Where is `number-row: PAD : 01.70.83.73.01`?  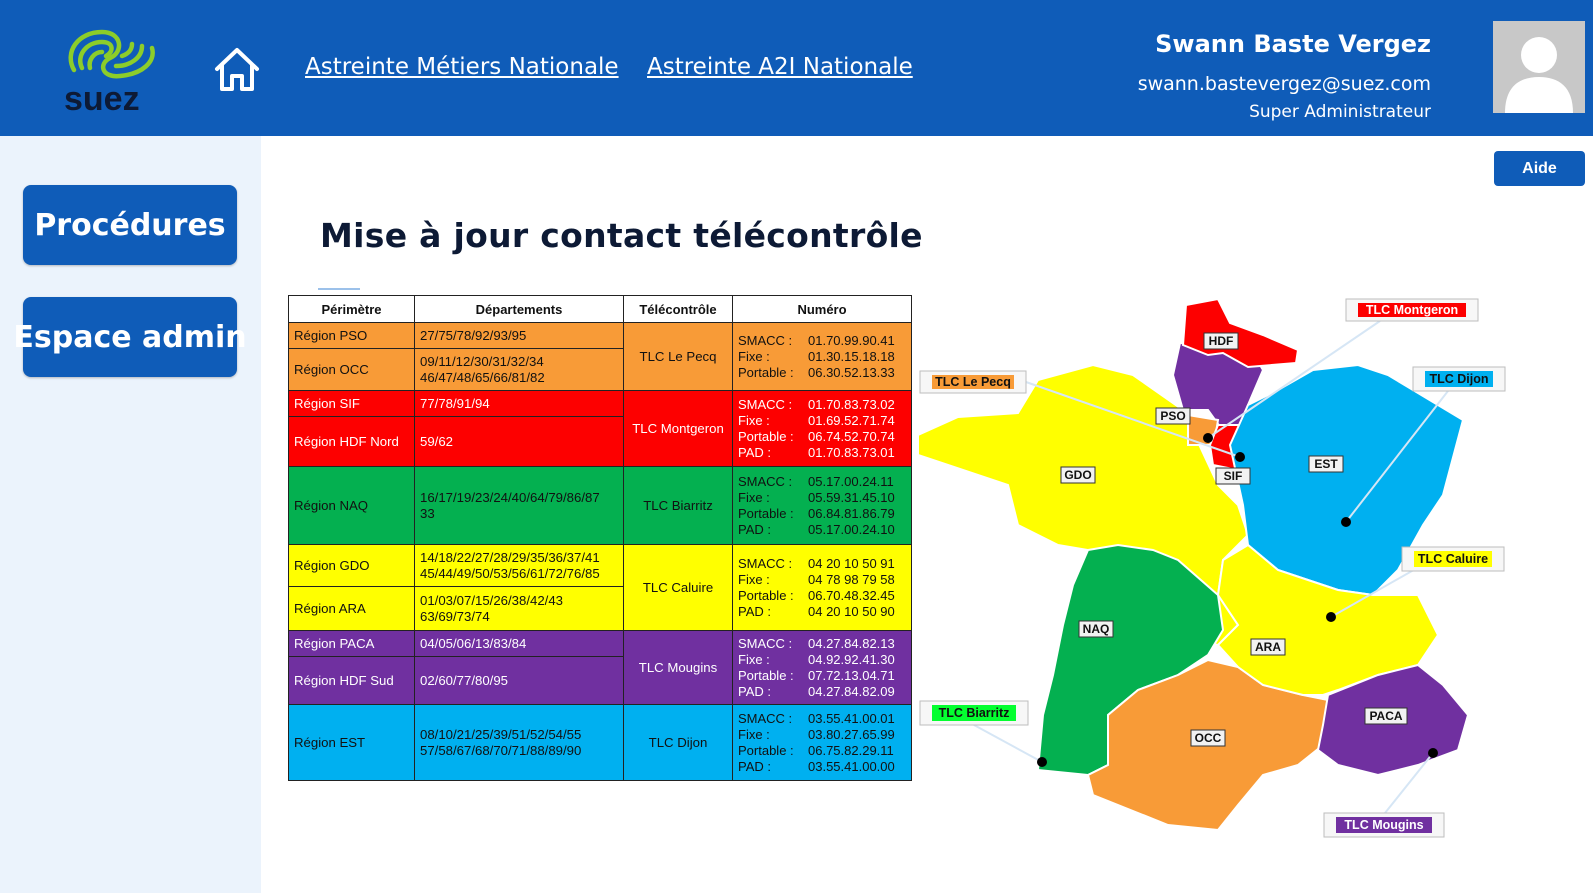
number-row: PAD : 01.70.83.73.01 is located at coordinates (822, 453).